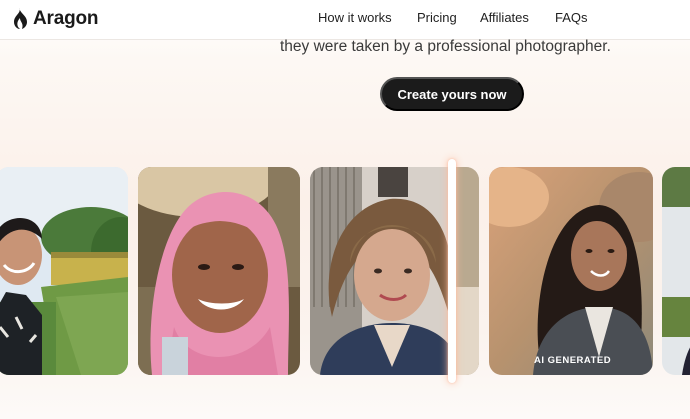 The width and height of the screenshot is (690, 419). Describe the element at coordinates (437, 17) in the screenshot. I see `nav-link-pricing: Pricing` at that location.